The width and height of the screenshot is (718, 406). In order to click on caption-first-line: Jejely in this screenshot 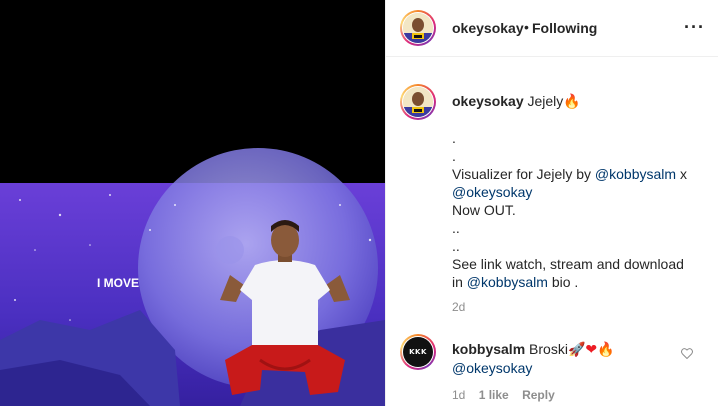, I will do `click(545, 101)`.